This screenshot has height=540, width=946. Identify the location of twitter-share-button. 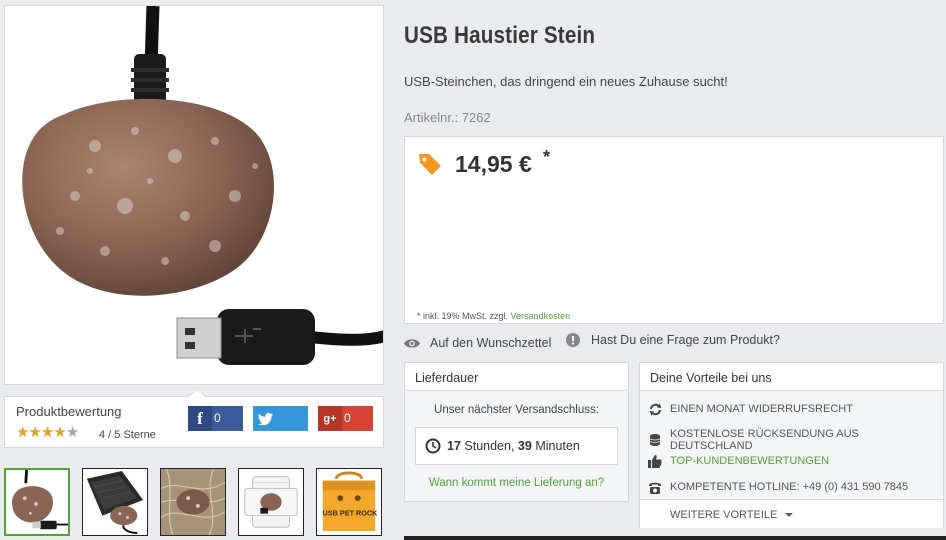
(280, 418).